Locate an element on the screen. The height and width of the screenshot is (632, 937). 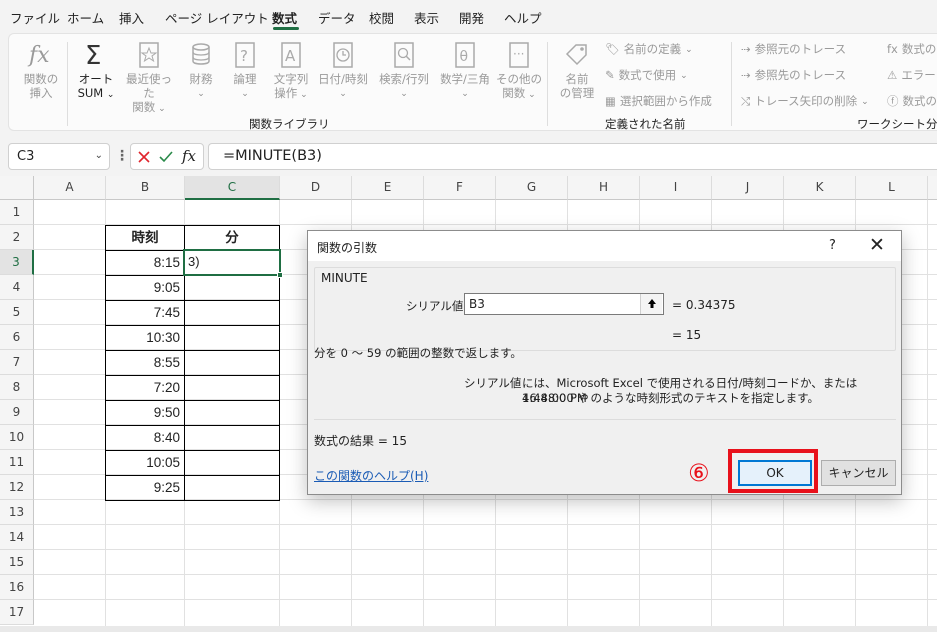
table-cell-time: 9:50 is located at coordinates (145, 413).